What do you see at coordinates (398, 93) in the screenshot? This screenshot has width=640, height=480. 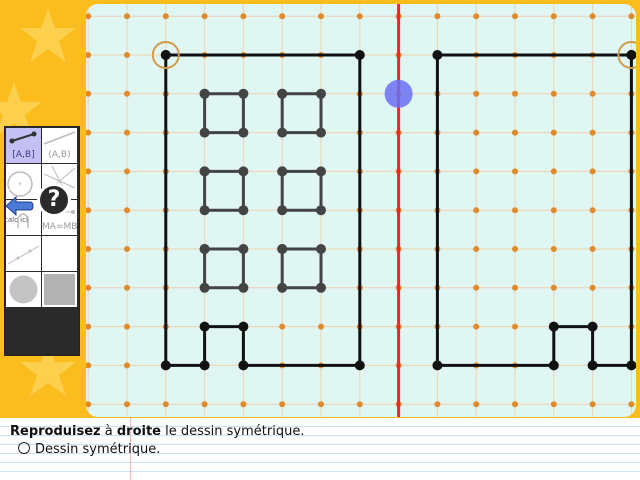 I see `pointer-cursor` at bounding box center [398, 93].